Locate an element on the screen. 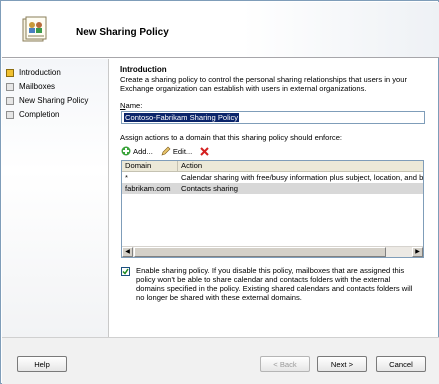  delete-icon is located at coordinates (204, 151).